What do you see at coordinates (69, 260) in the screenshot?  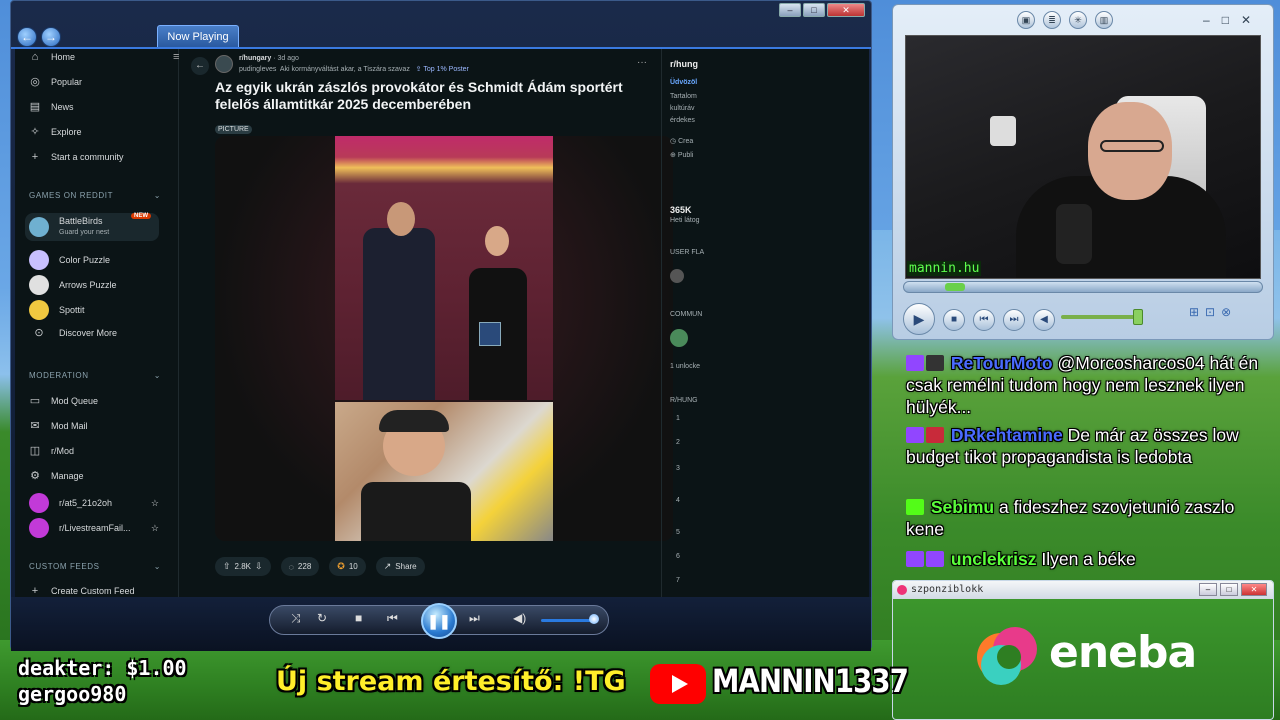 I see `sidebar-item-color-puzzle: Color Puzzle` at bounding box center [69, 260].